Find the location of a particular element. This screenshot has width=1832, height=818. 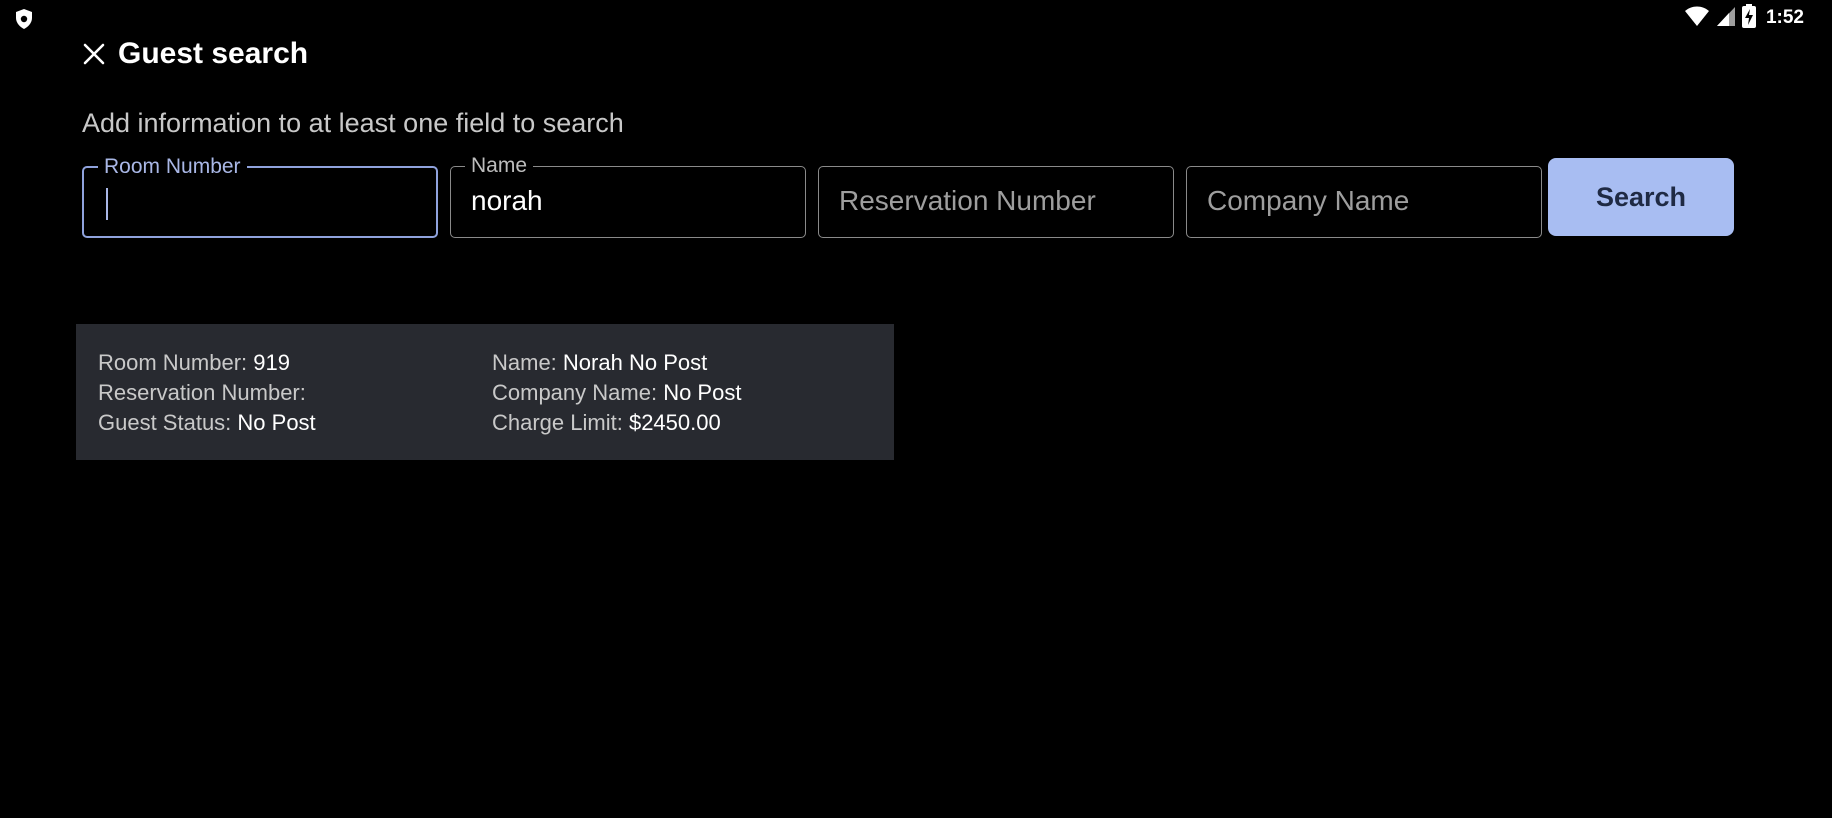

result-room-number: Room Number: 919 is located at coordinates (194, 363).